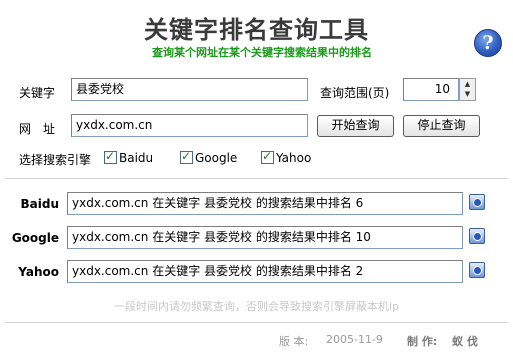 The width and height of the screenshot is (513, 355). What do you see at coordinates (265, 237) in the screenshot?
I see `result-field: yxdx.com.cn 在关键字 县委党校 的搜索结果中排名 10` at bounding box center [265, 237].